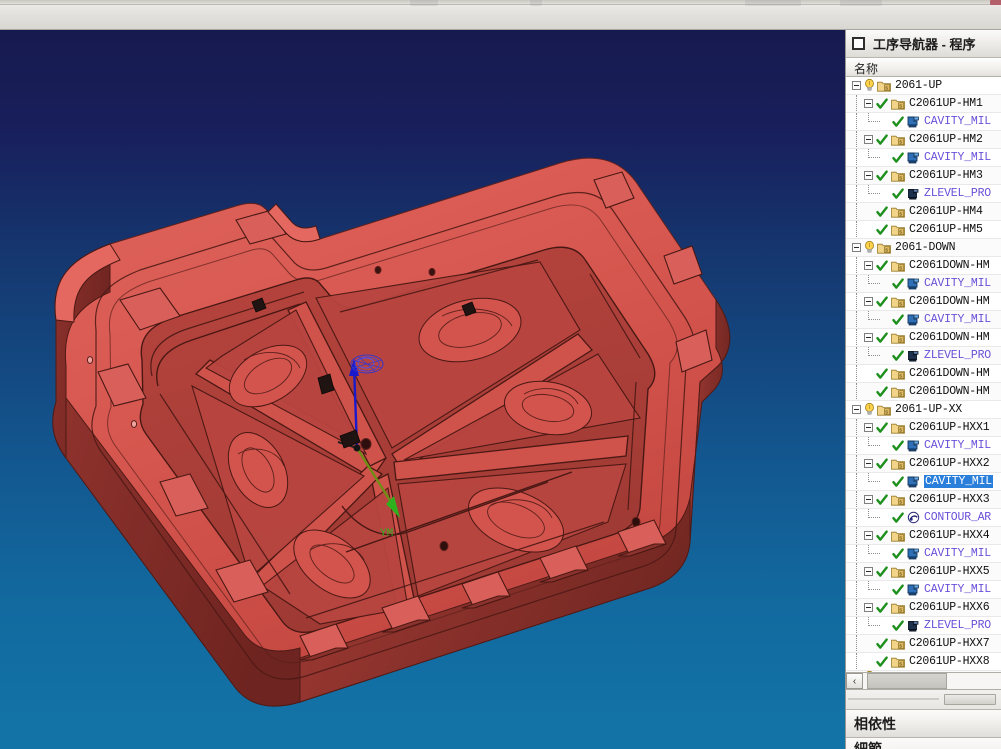 The image size is (1001, 749). Describe the element at coordinates (923, 67) in the screenshot. I see `tree-column-header-name: 名称` at that location.